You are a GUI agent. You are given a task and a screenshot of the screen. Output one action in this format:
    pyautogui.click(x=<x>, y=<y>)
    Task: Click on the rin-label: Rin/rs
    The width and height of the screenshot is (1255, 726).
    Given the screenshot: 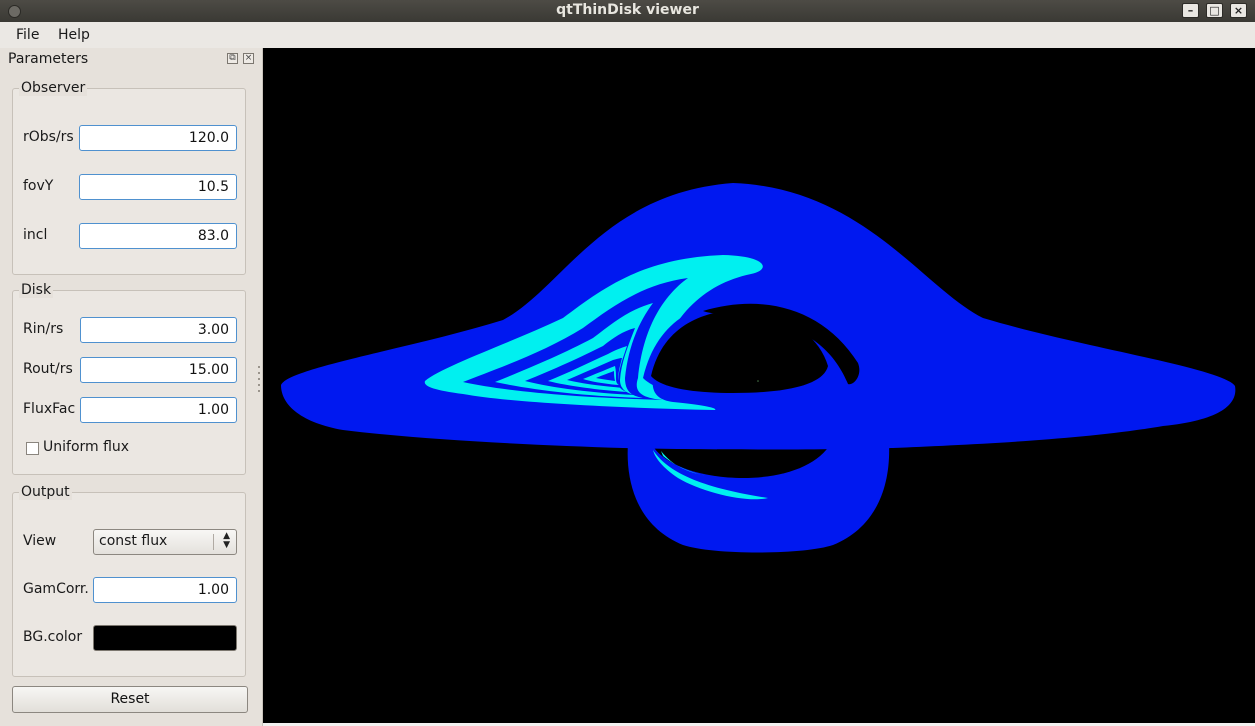 What is the action you would take?
    pyautogui.click(x=43, y=329)
    